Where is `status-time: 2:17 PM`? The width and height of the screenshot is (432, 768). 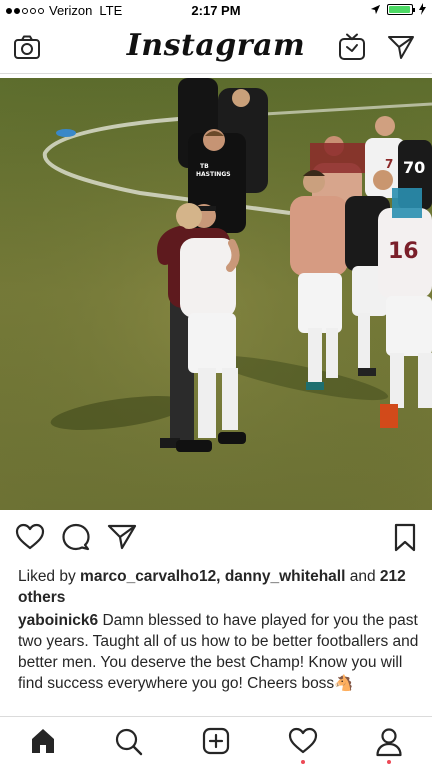 status-time: 2:17 PM is located at coordinates (216, 10).